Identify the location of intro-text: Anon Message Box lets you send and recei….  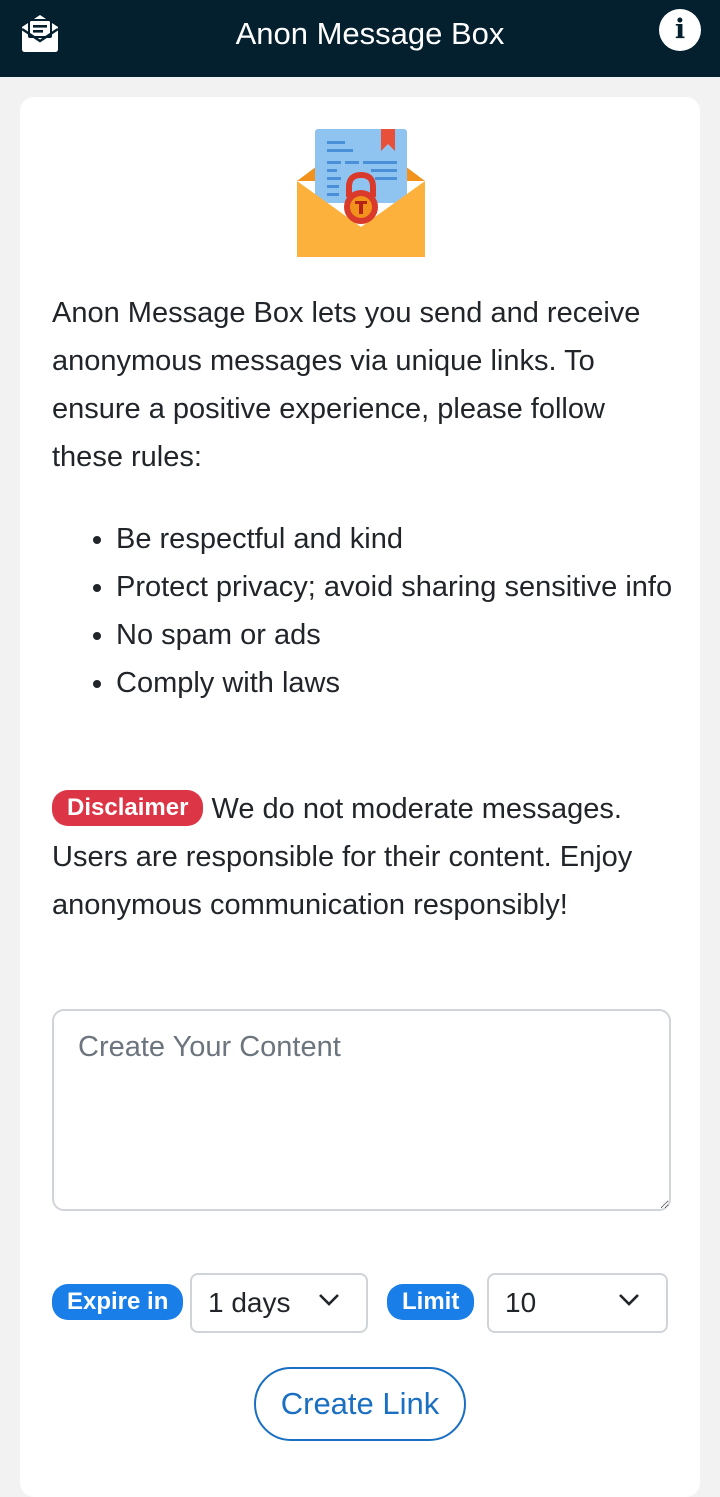
(346, 385).